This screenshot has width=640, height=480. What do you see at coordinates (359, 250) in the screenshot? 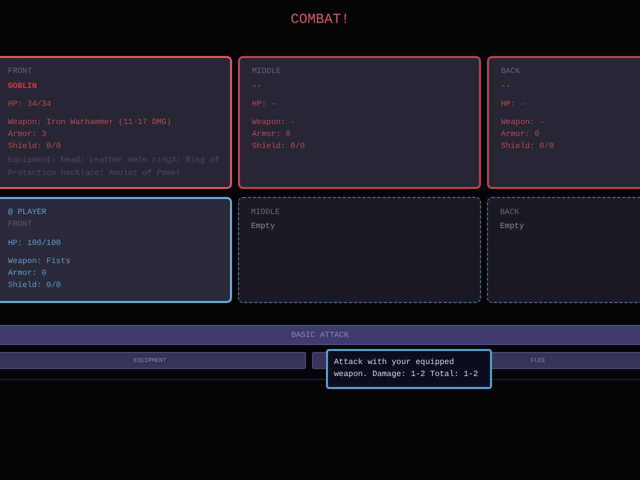
I see `empty-slot: MIDDLE Empty` at bounding box center [359, 250].